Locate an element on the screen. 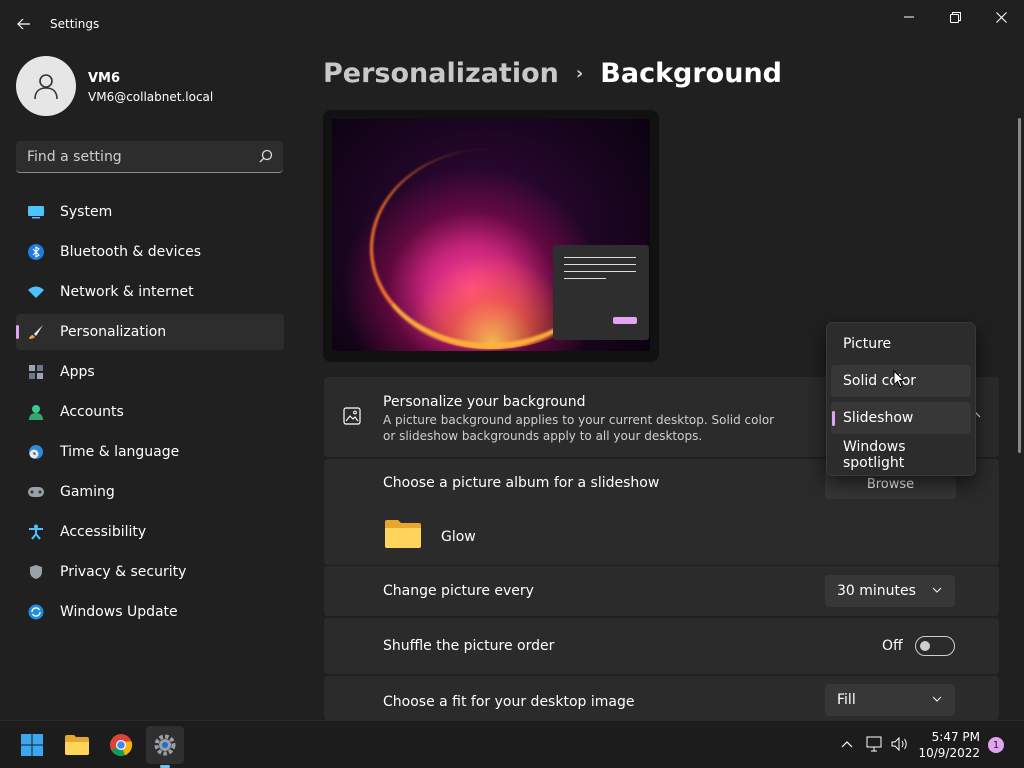 The width and height of the screenshot is (1024, 768). user-email: VM6@collabnet.local is located at coordinates (151, 97).